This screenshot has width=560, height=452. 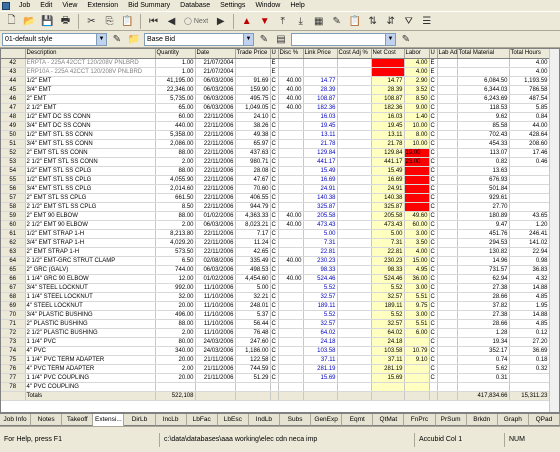 What do you see at coordinates (327, 420) in the screenshot?
I see `tab-genexp: GenExp` at bounding box center [327, 420].